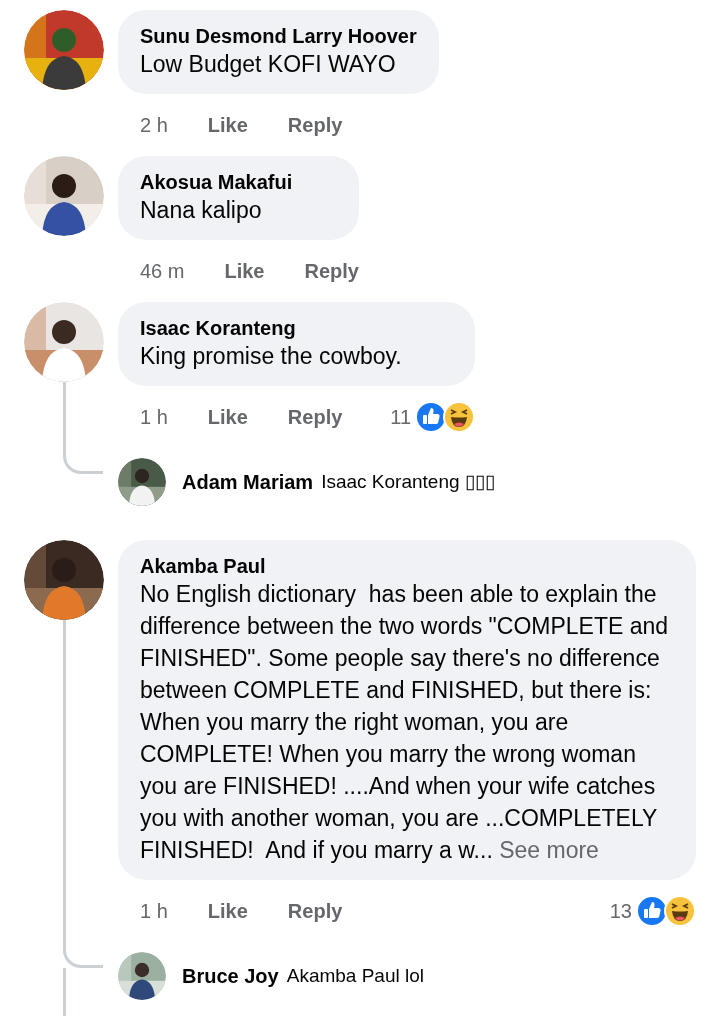  Describe the element at coordinates (248, 482) in the screenshot. I see `reply-author: Adam Mariam` at that location.